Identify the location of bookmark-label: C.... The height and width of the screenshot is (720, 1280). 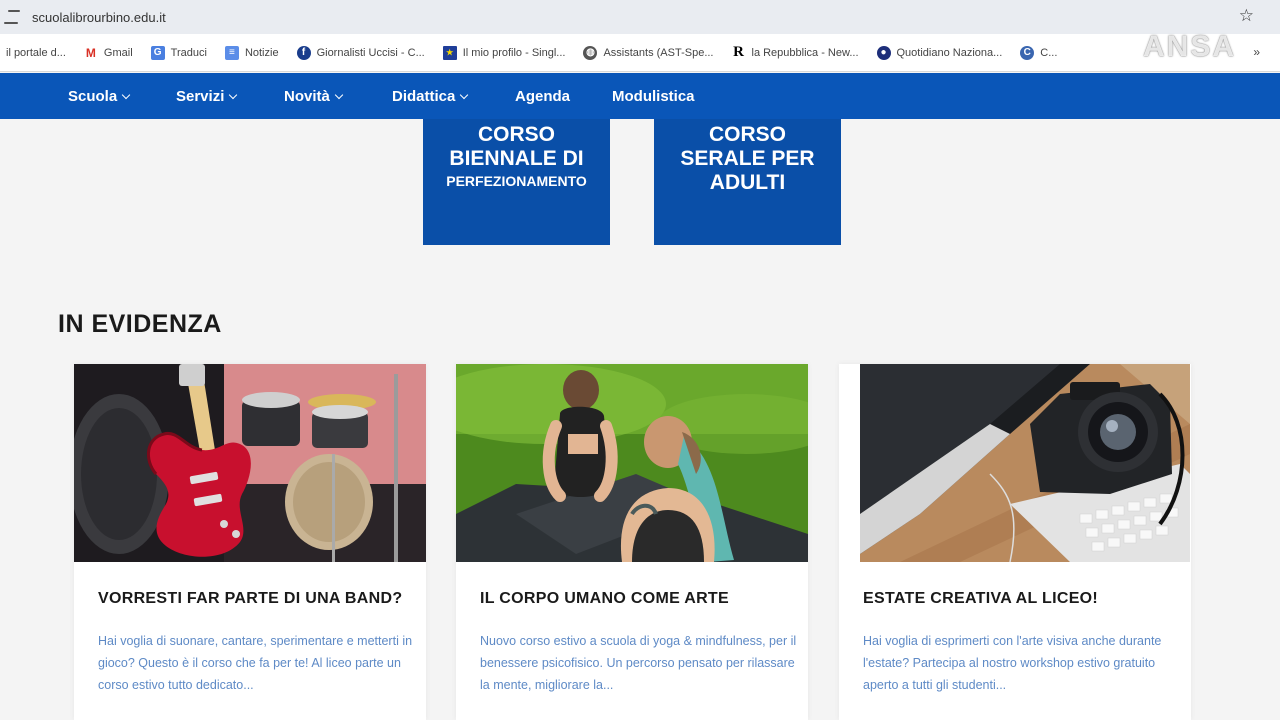
(1049, 52).